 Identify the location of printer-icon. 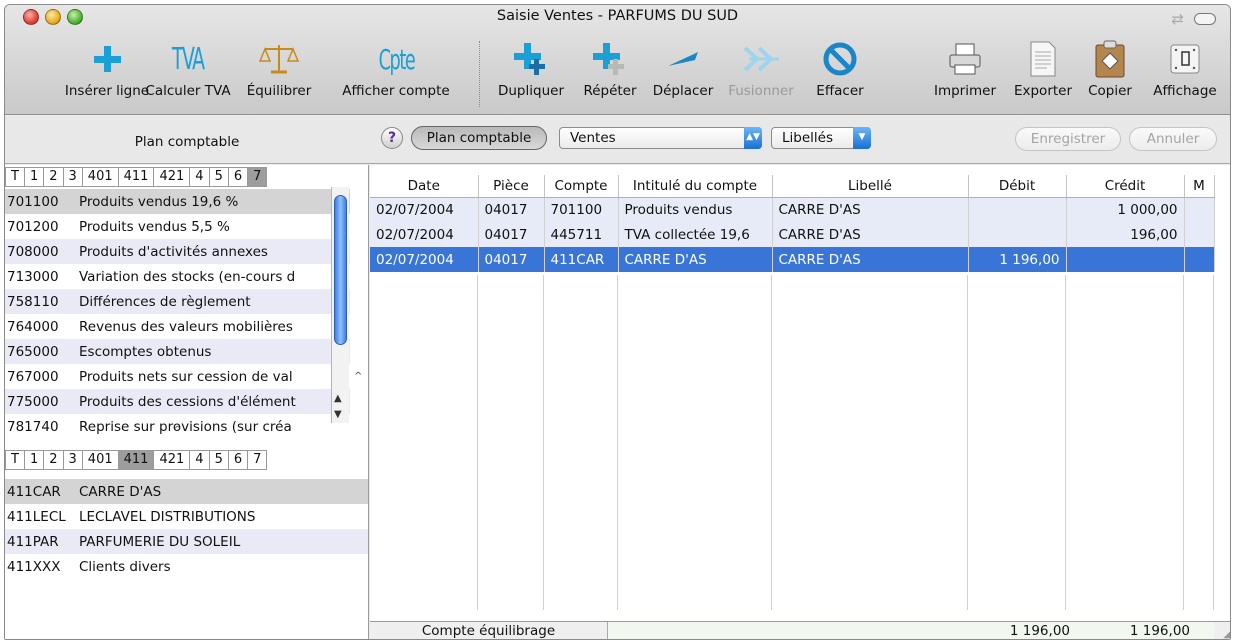
(965, 59).